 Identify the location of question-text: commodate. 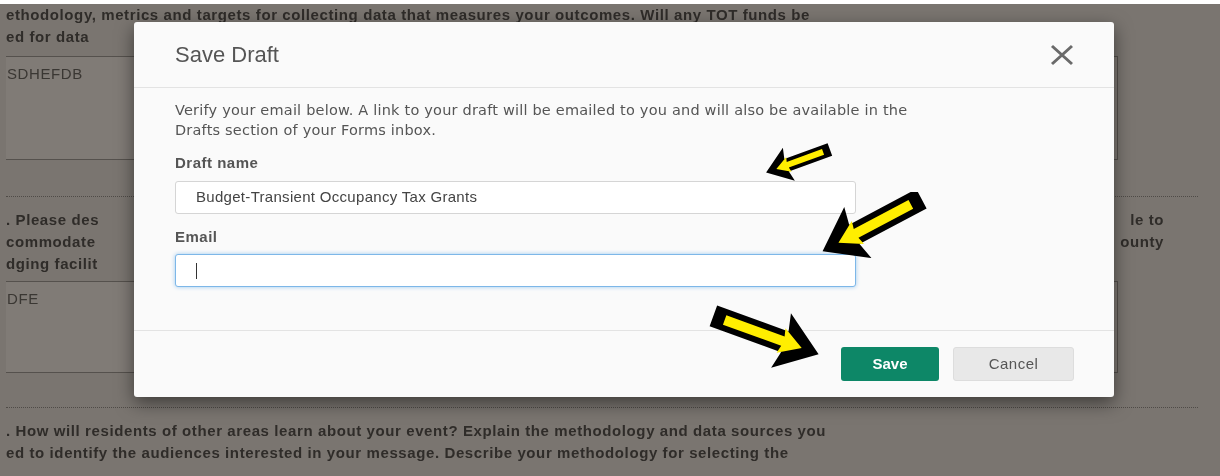
(51, 241).